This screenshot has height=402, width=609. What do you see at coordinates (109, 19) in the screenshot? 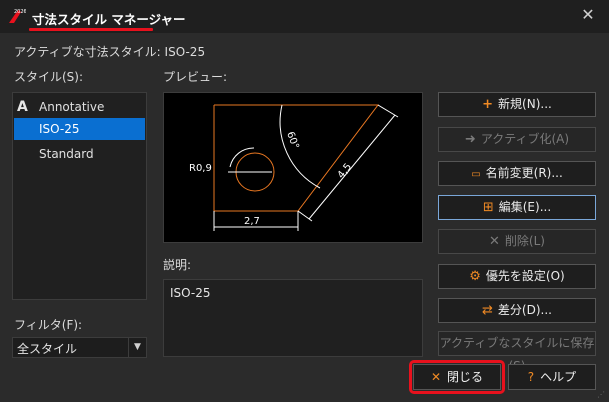
I see `window-title: 寸法スタイル マネージャー` at bounding box center [109, 19].